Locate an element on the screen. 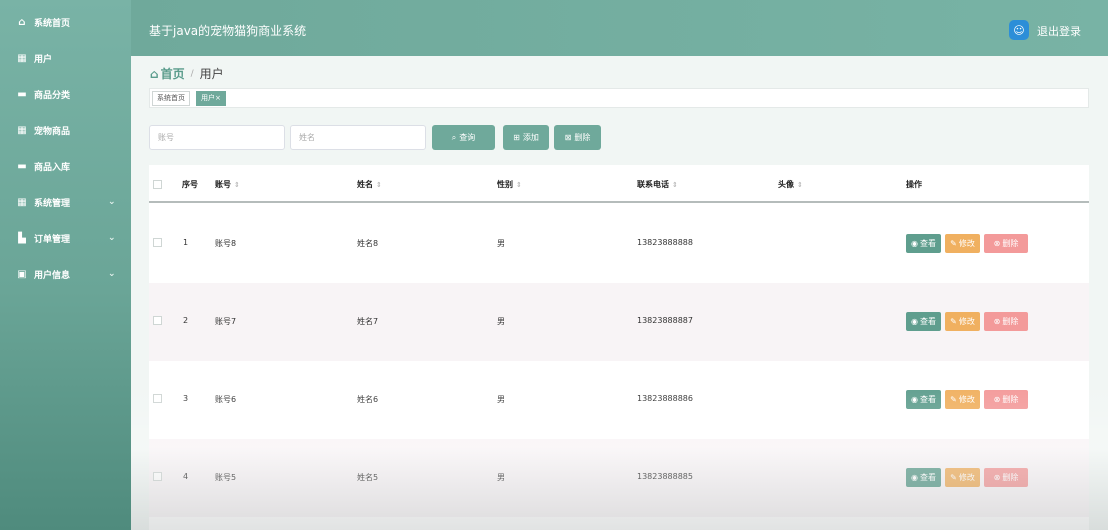 Image resolution: width=1108 pixels, height=530 pixels. column-label: 账号 is located at coordinates (223, 184).